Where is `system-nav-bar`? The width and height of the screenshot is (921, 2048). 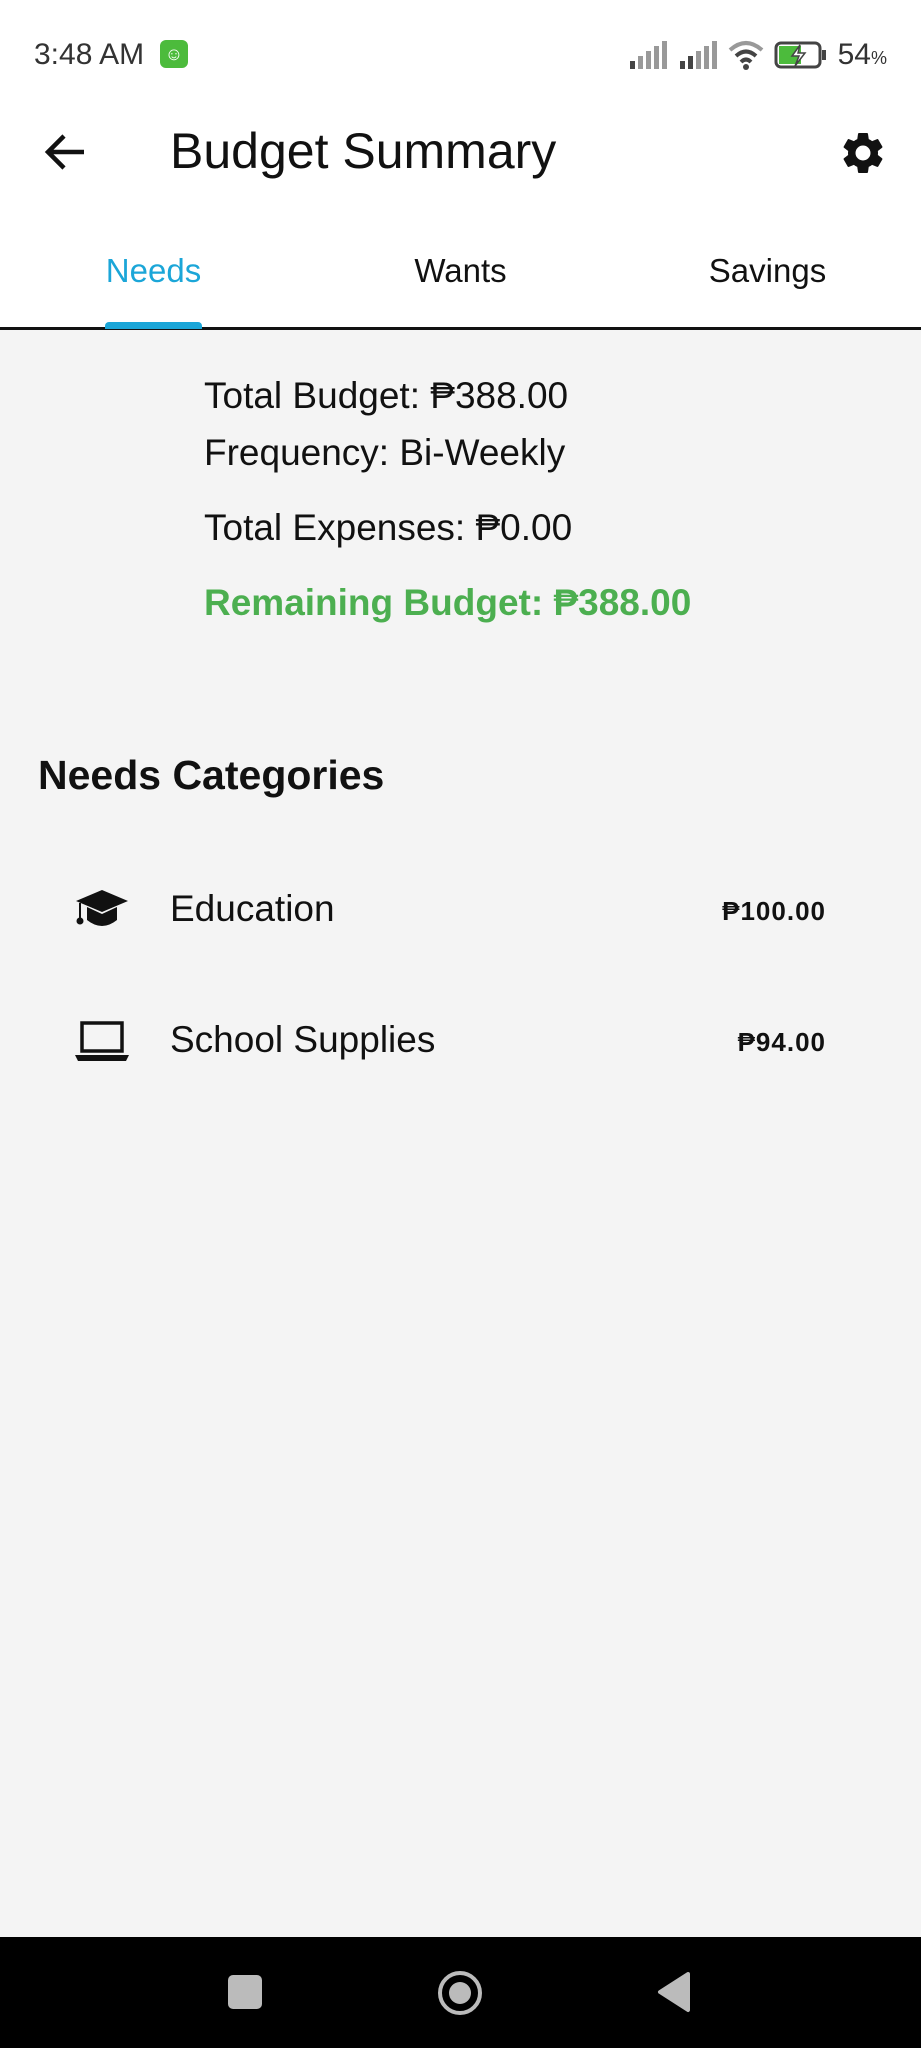
system-nav-bar is located at coordinates (460, 1992).